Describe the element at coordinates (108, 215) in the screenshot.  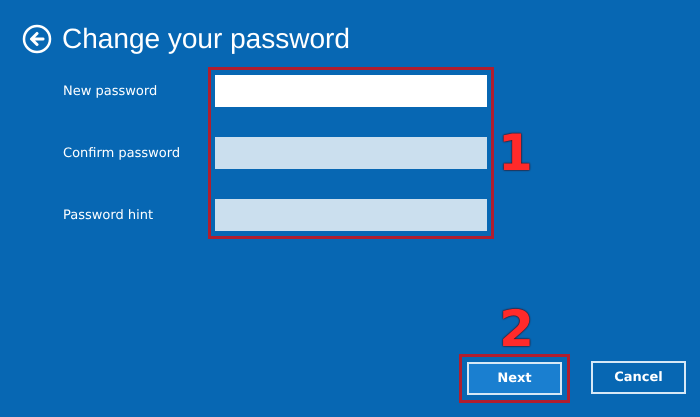
I see `field-label: Password hint` at that location.